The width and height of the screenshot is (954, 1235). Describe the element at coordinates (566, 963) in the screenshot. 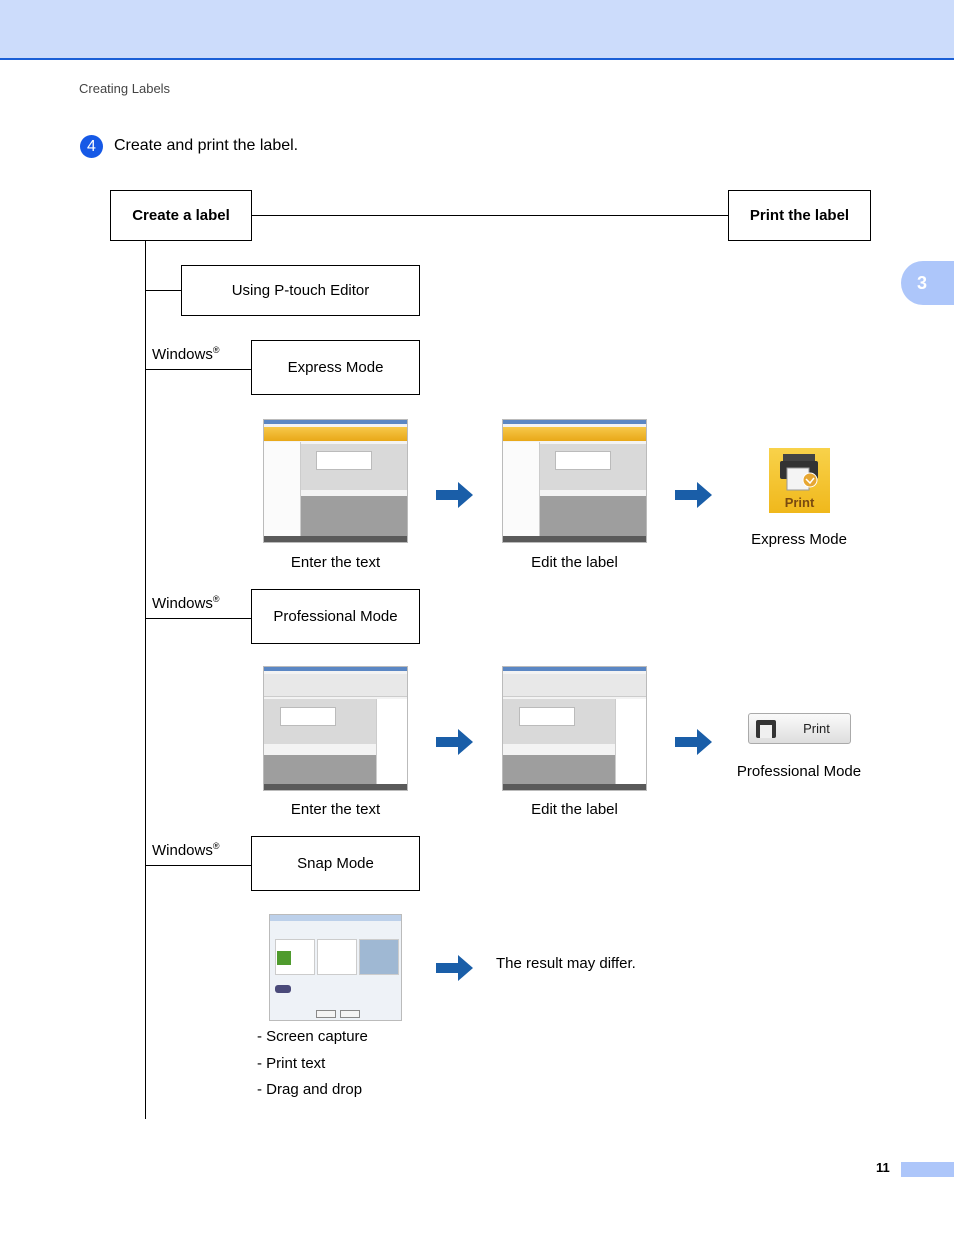

I see `result-note: The result may differ.` at that location.